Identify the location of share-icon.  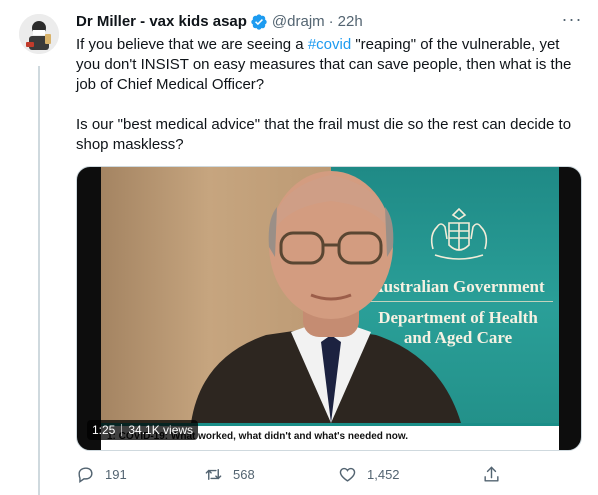
(491, 474).